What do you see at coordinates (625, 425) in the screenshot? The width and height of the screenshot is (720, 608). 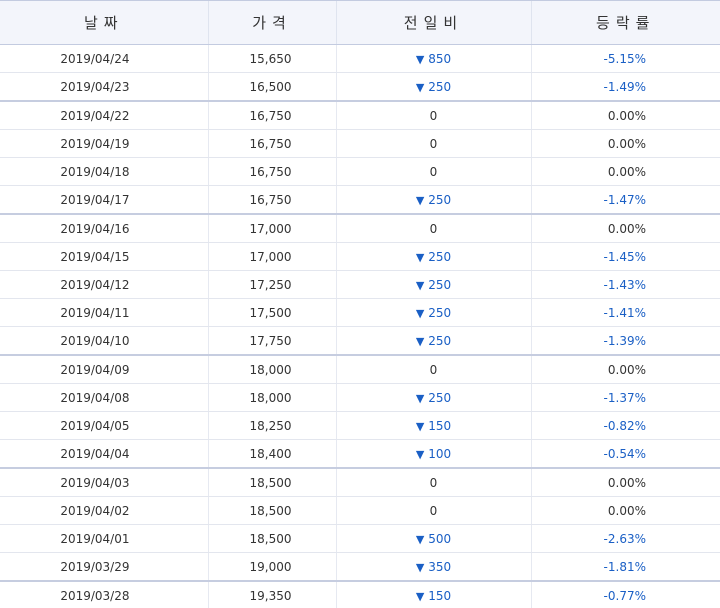 I see `row-rate: -0.82%` at bounding box center [625, 425].